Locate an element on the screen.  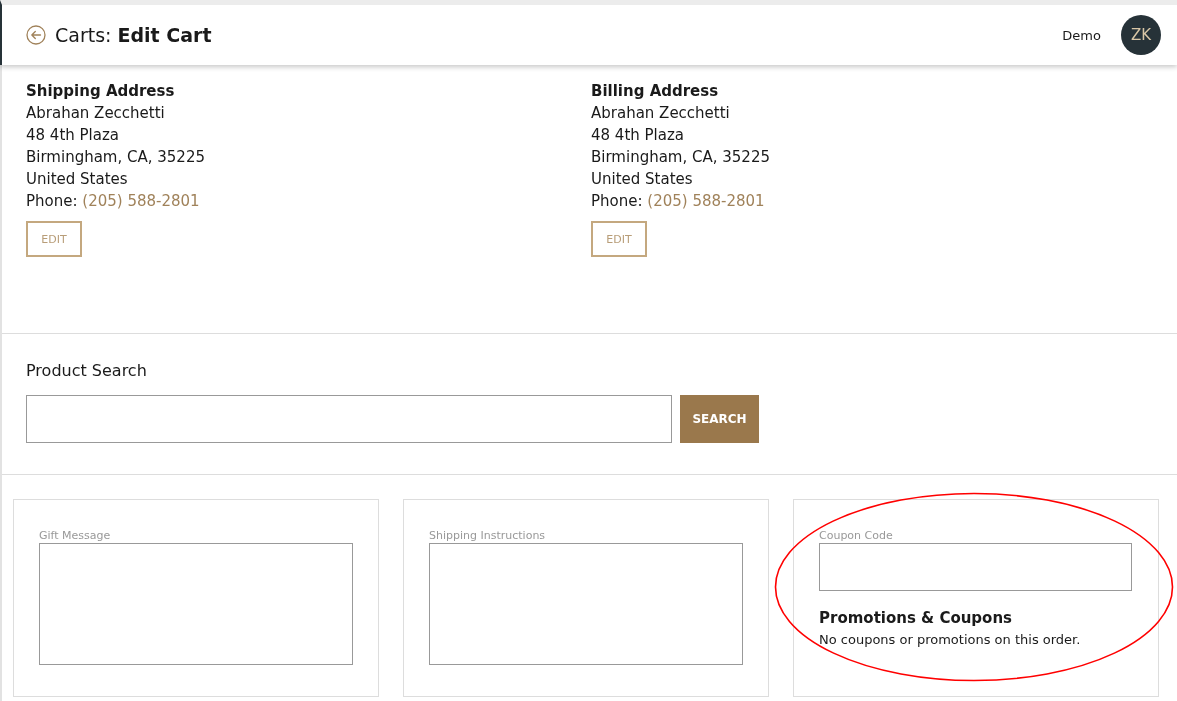
promotions-heading: Promotions & Coupons is located at coordinates (916, 618).